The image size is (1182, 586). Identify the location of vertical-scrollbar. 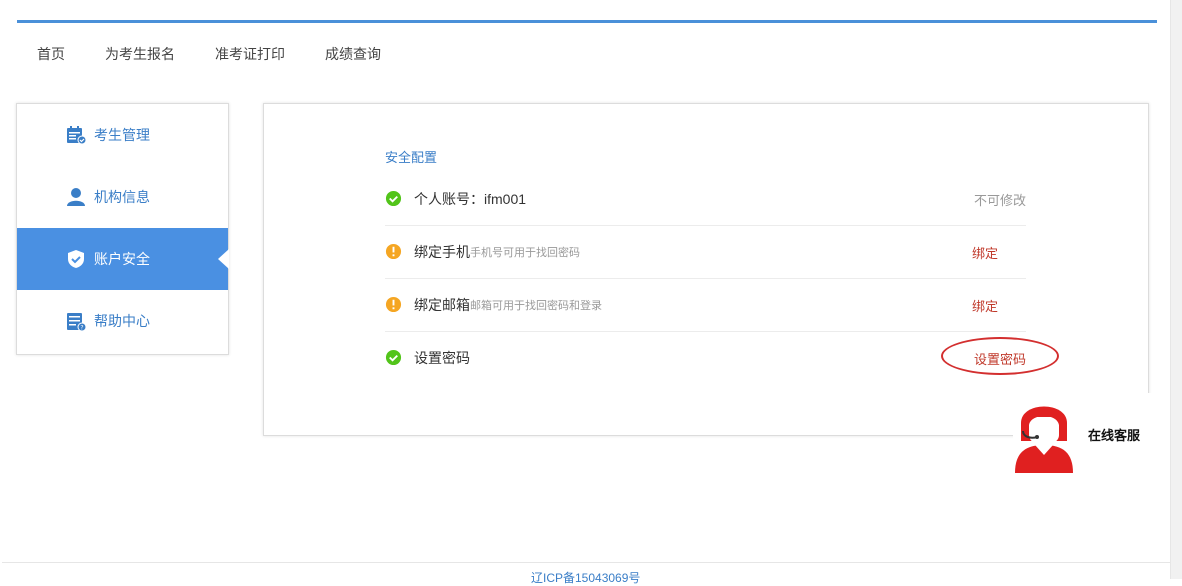
(1176, 289).